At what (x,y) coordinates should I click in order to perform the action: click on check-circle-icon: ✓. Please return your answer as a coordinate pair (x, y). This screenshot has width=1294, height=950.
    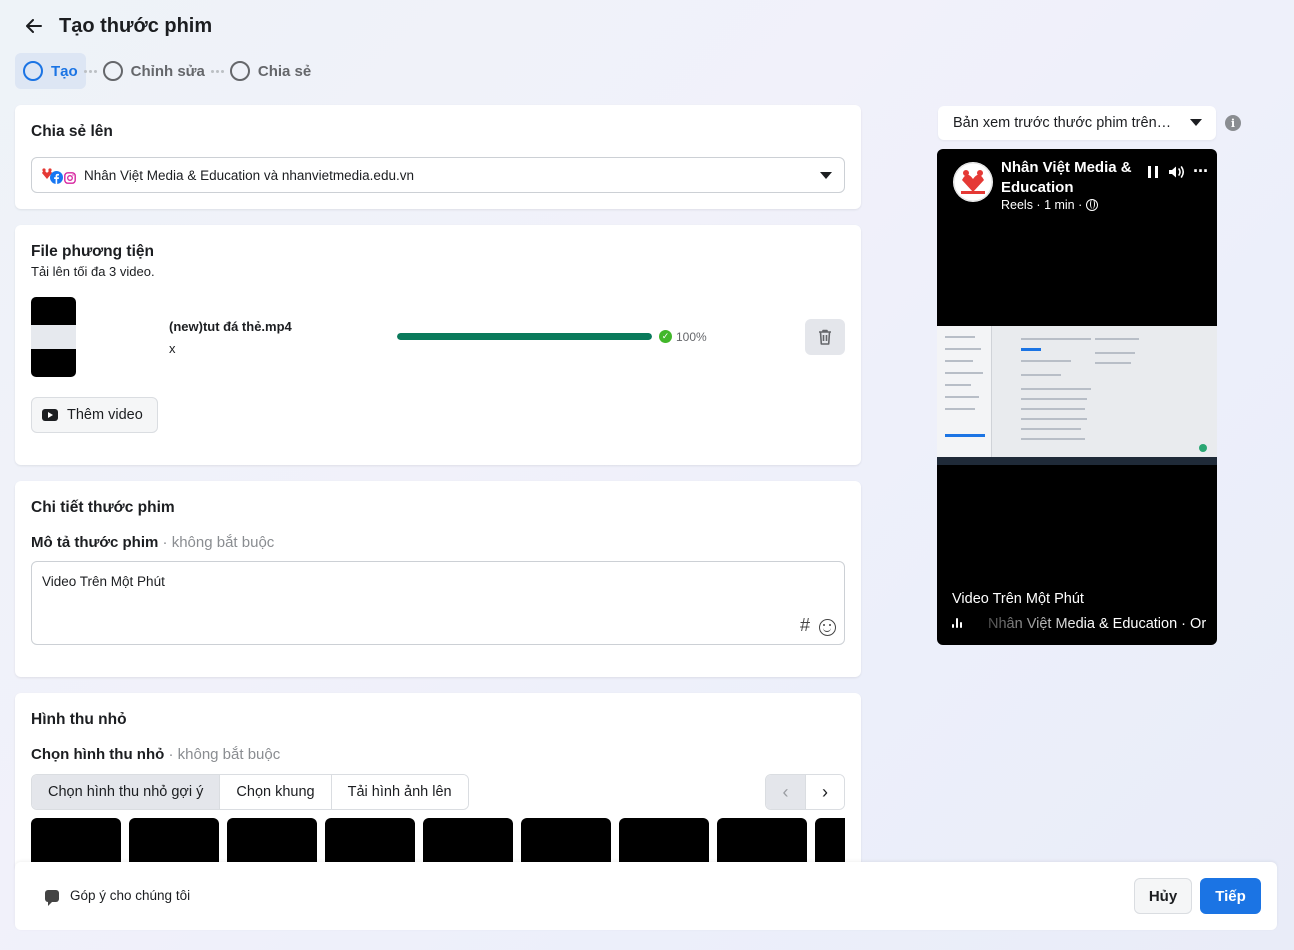
    Looking at the image, I should click on (665, 336).